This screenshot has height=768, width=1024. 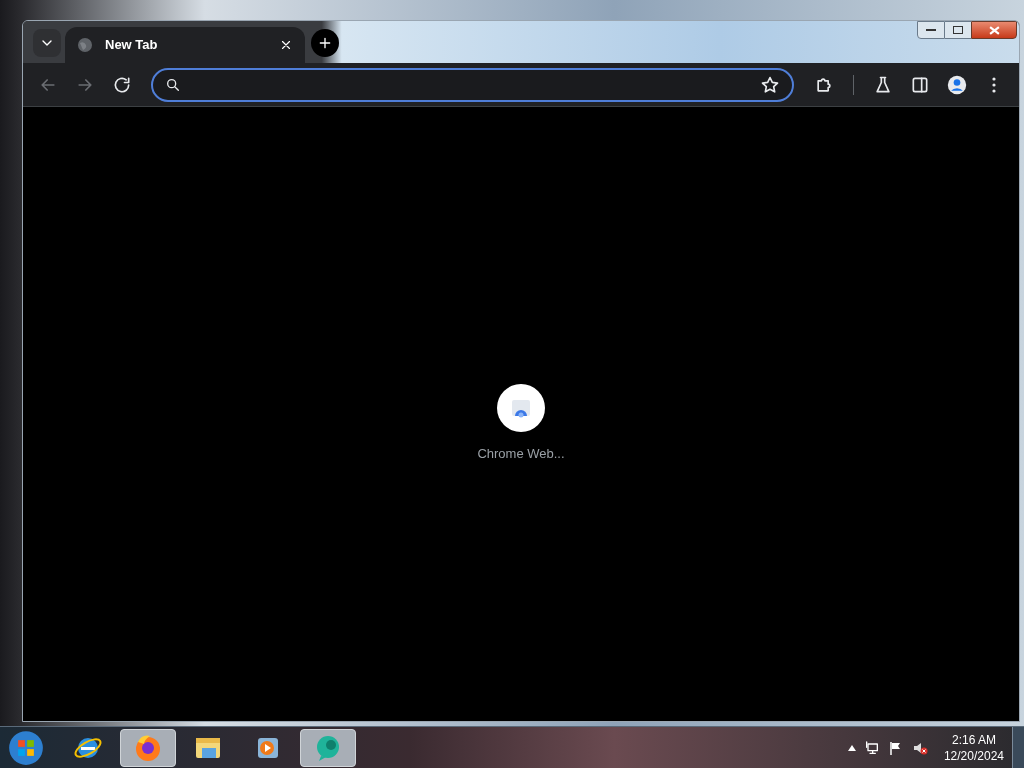 I want to click on plus-icon, so click(x=325, y=43).